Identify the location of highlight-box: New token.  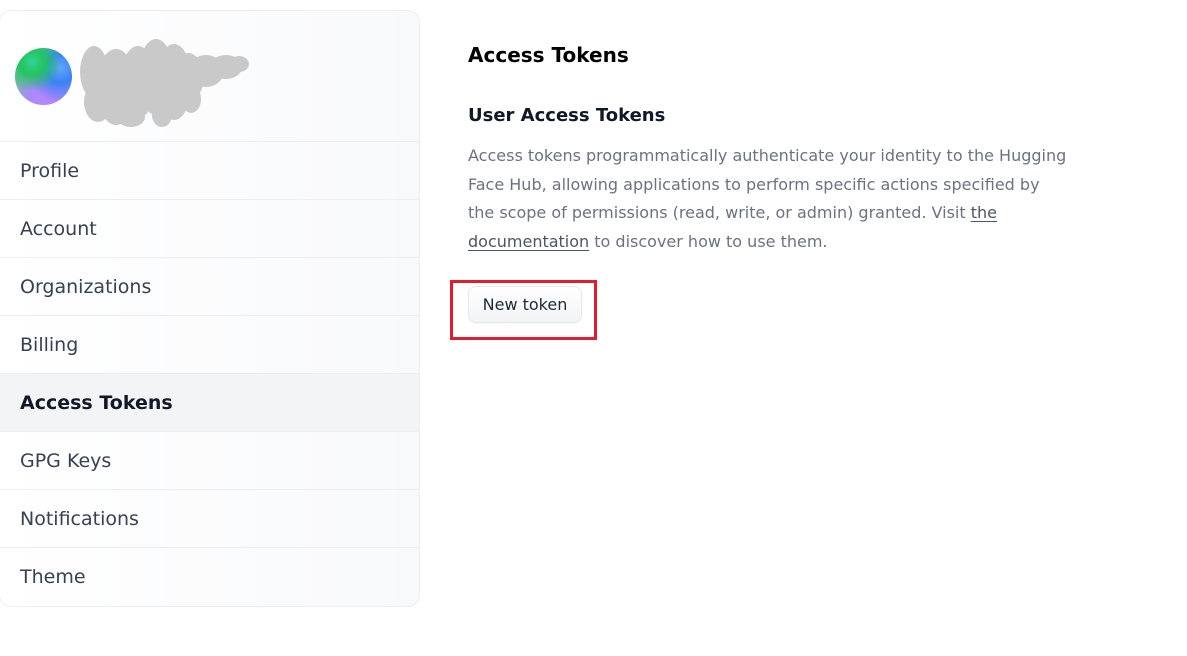
(523, 310).